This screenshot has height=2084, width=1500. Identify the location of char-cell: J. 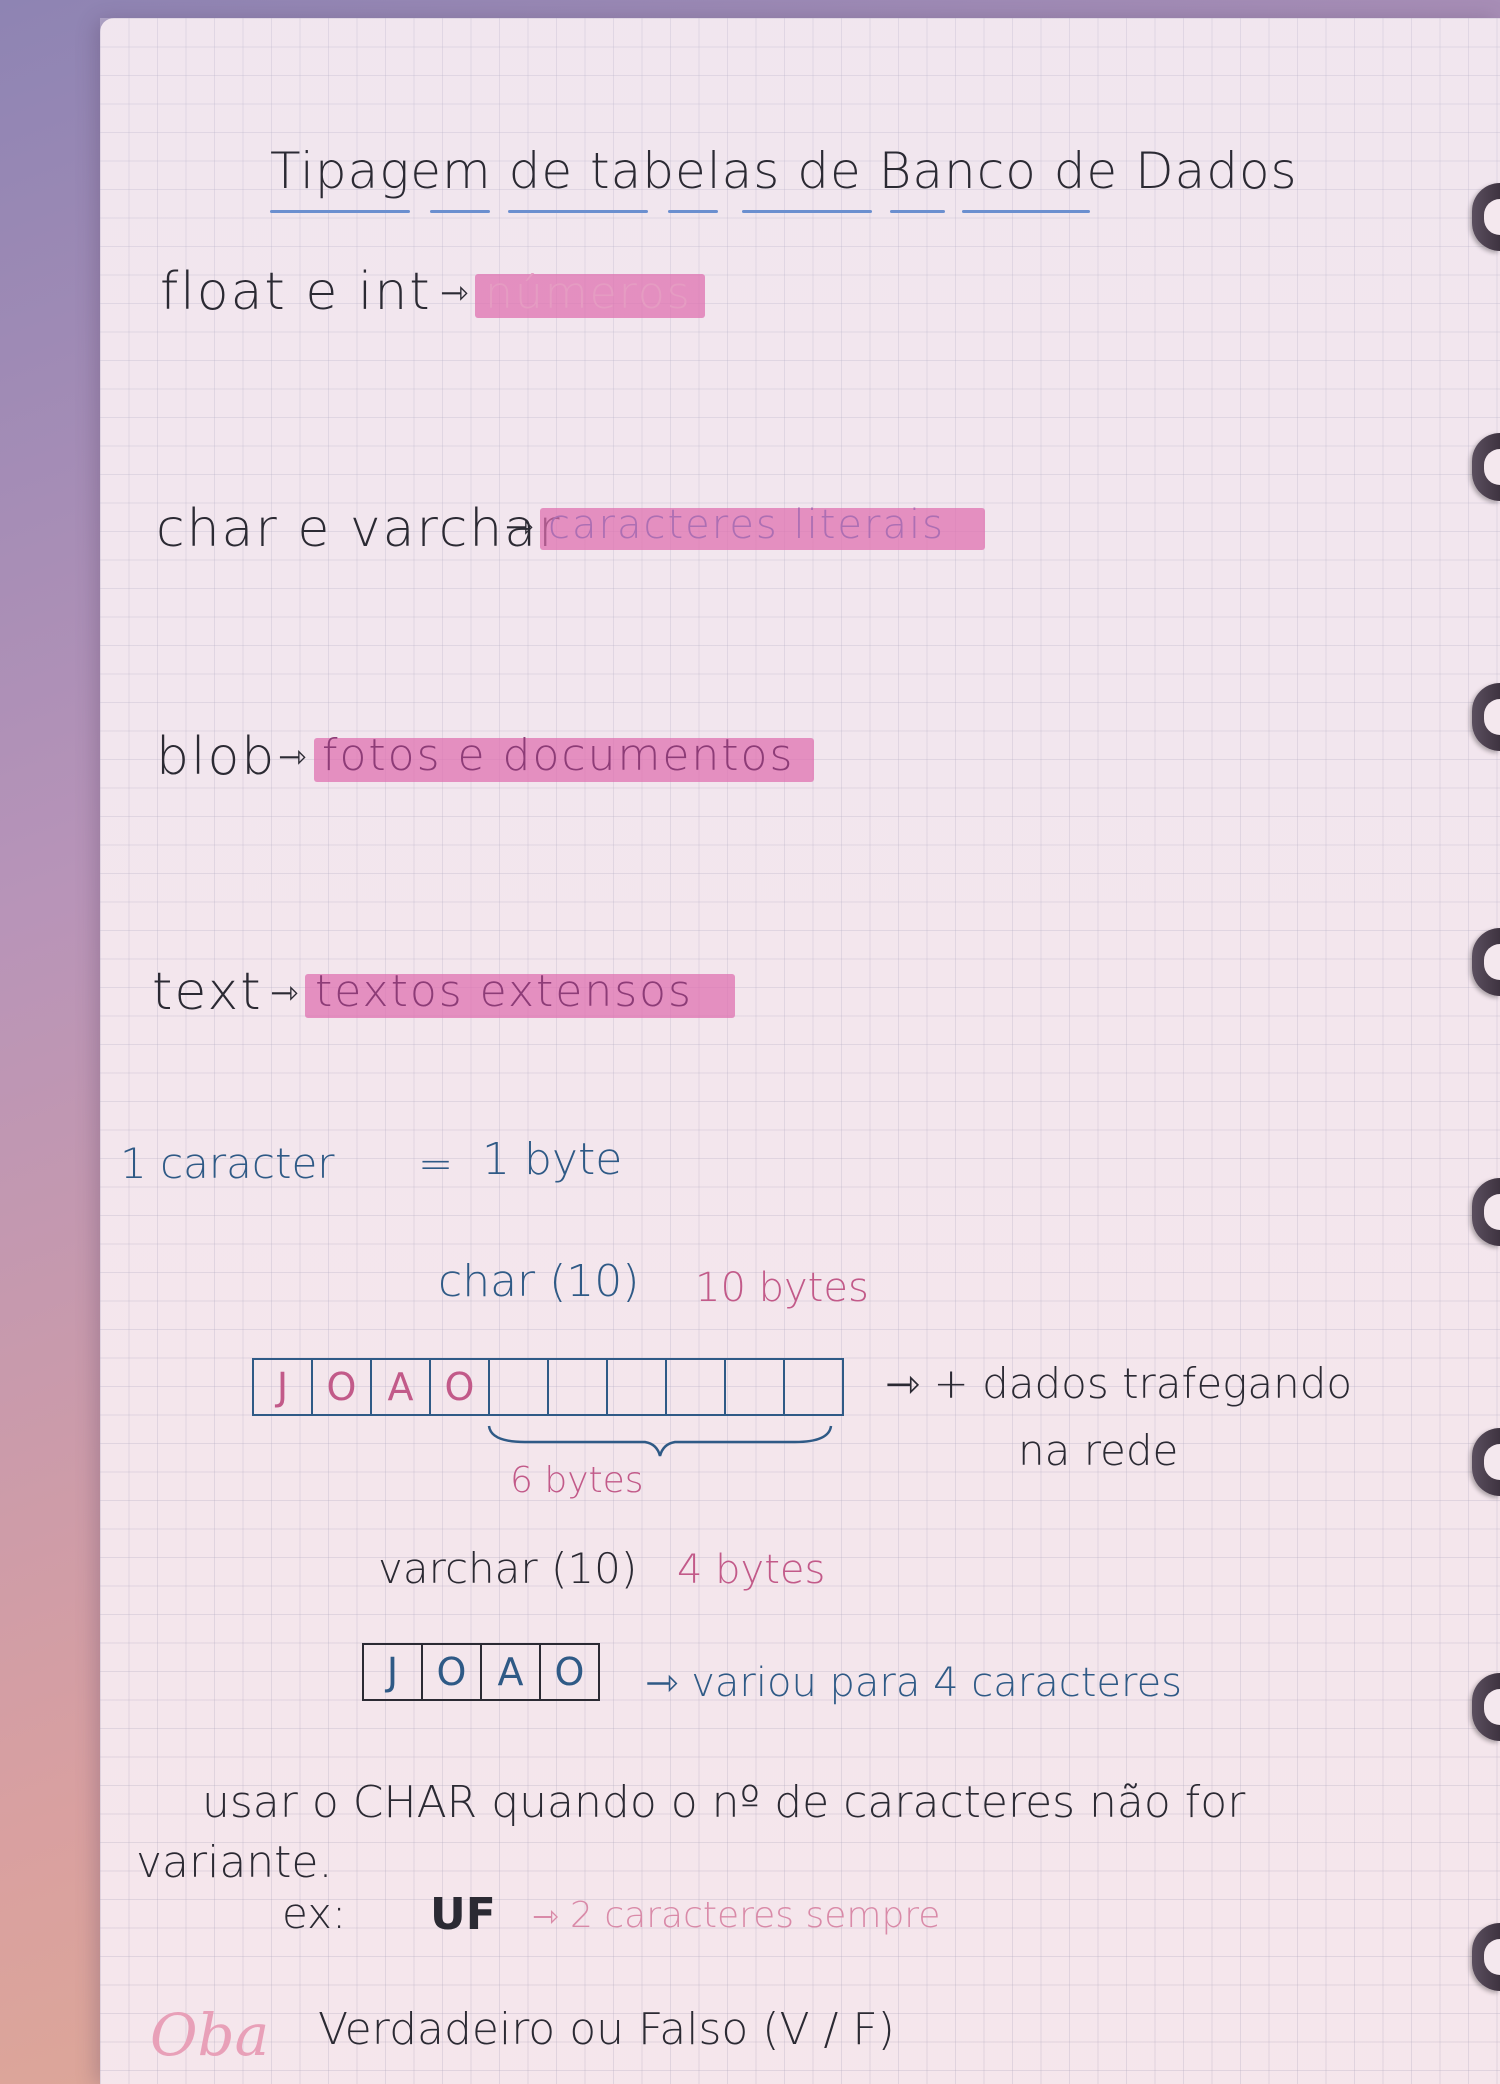
(283, 1387).